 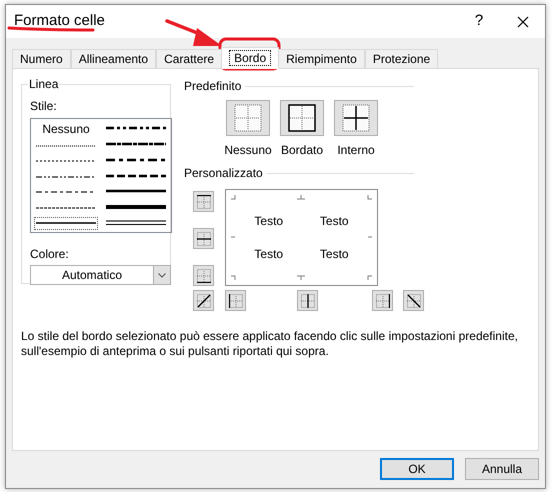 I want to click on group-title: Linea, so click(x=44, y=84).